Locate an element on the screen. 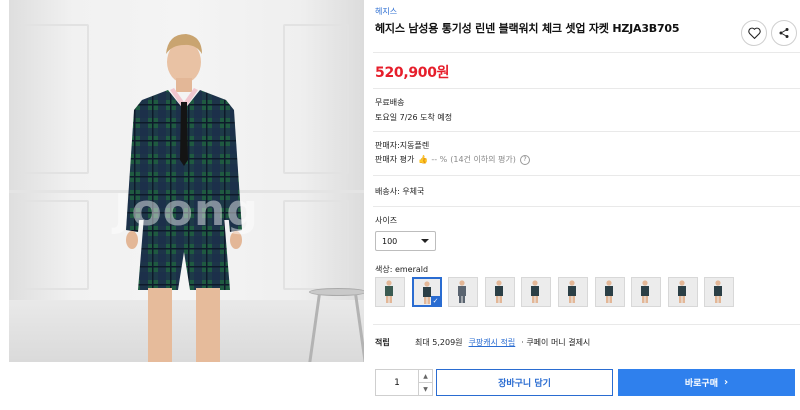 The height and width of the screenshot is (410, 800). buy-now-label: 바로구매 is located at coordinates (701, 384).